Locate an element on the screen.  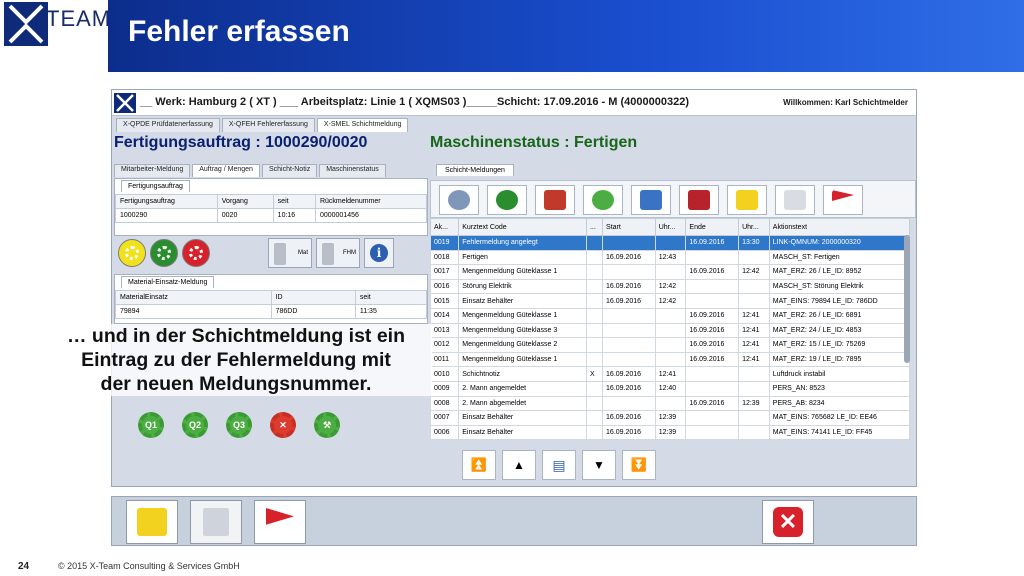
info-button: i is located at coordinates (379, 253).